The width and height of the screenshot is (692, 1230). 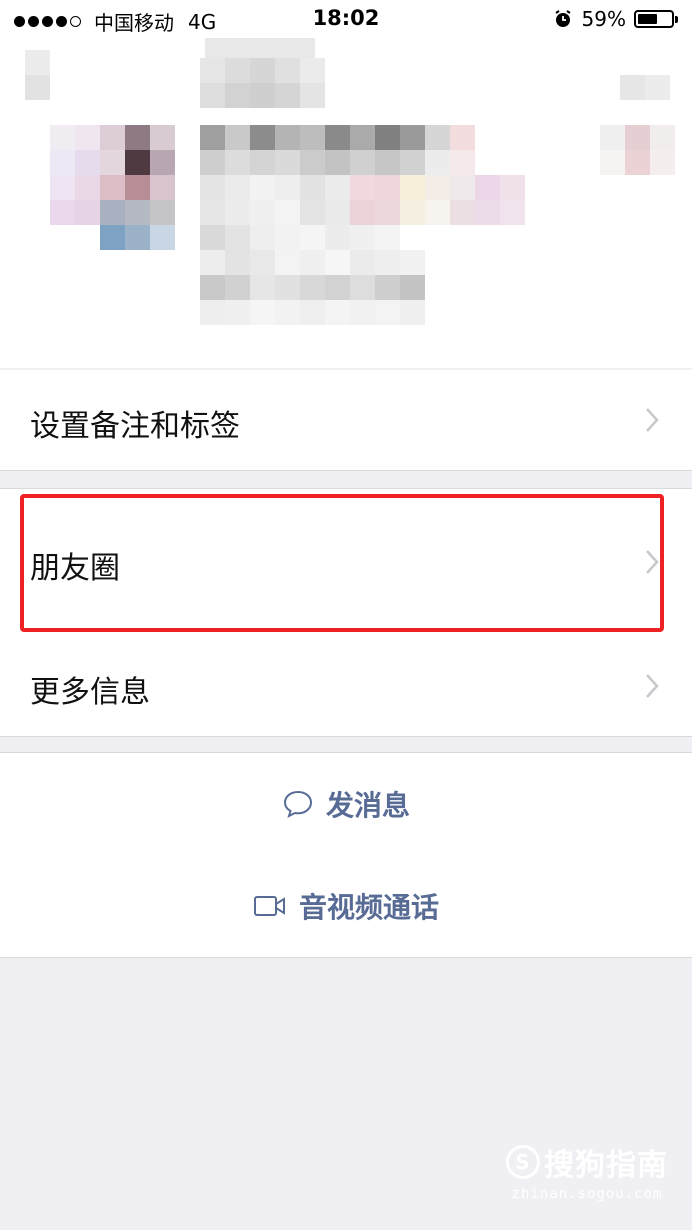 I want to click on voice-video-call-button: 音视频通话, so click(x=346, y=906).